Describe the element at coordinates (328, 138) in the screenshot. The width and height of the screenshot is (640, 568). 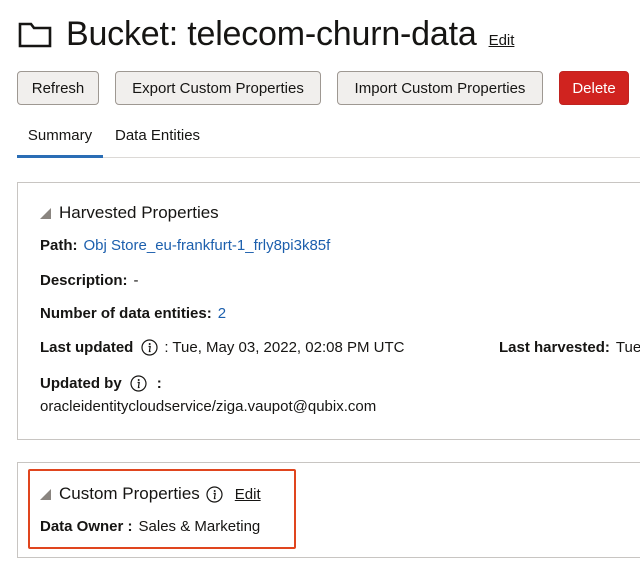
I see `tab-bar: Summary Data Entities` at that location.